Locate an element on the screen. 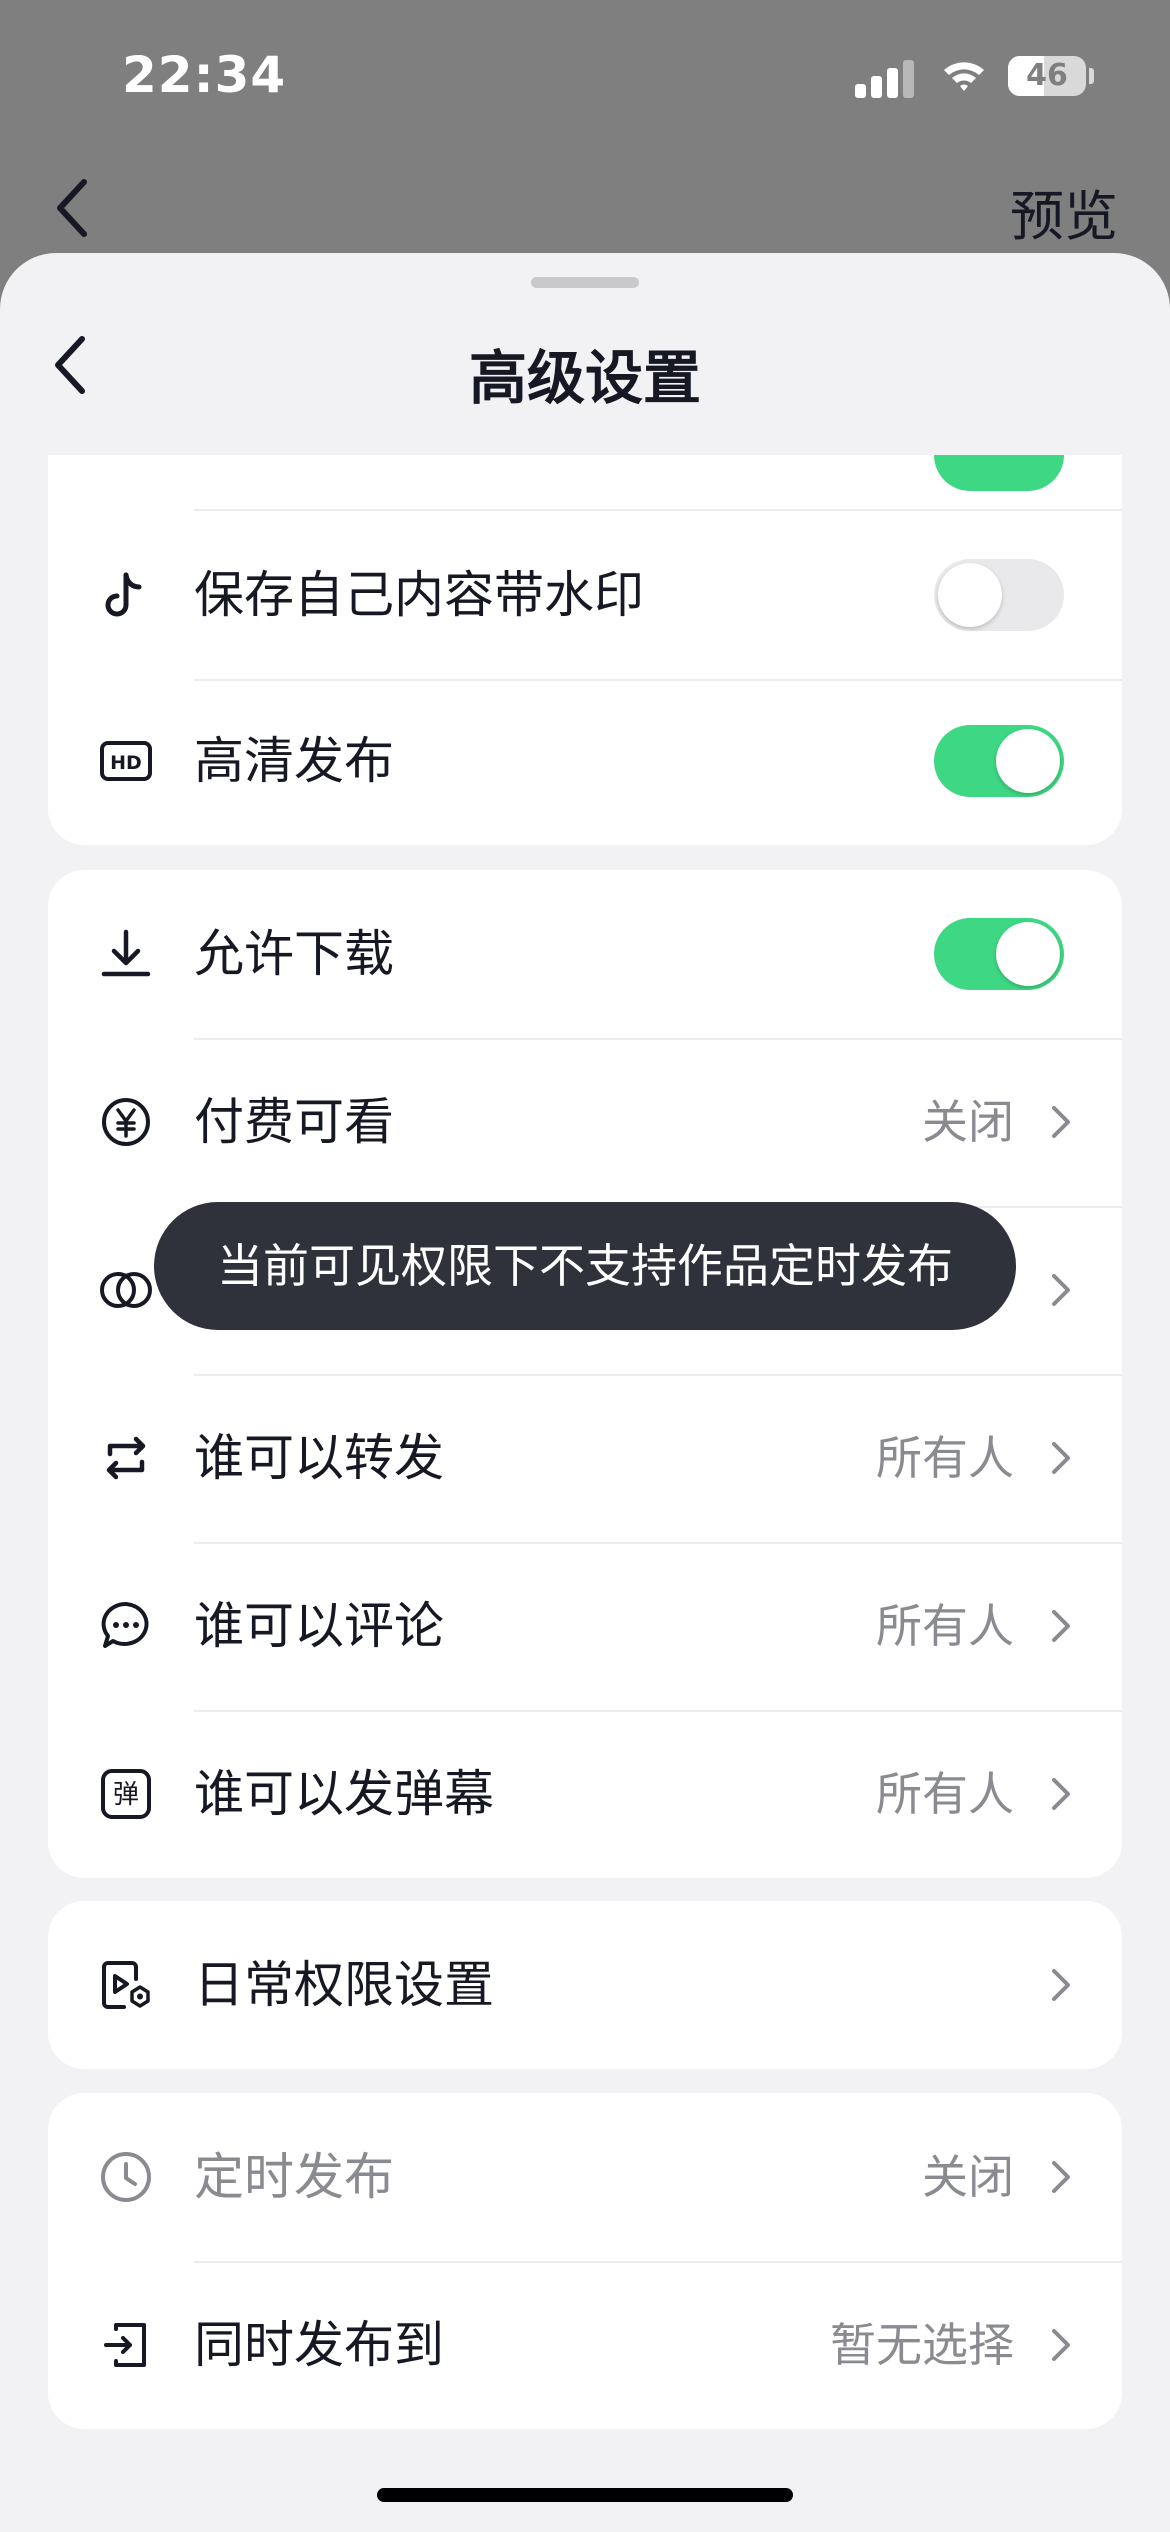  row-label: 同时发布到 is located at coordinates (319, 2345).